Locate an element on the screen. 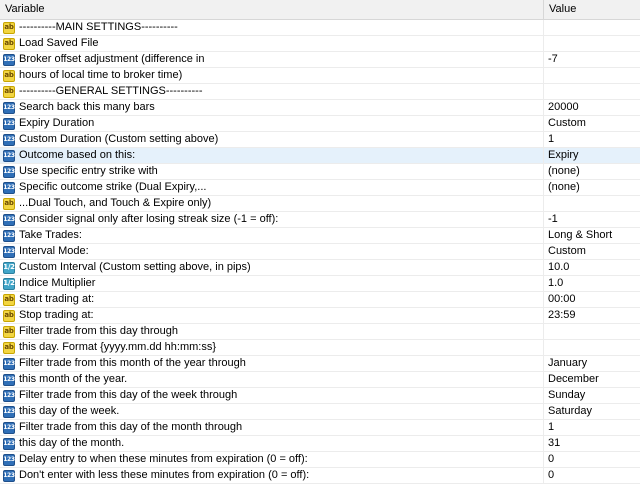 This screenshot has width=640, height=484. table-row: 123 Expiry Duration Custom is located at coordinates (320, 124).